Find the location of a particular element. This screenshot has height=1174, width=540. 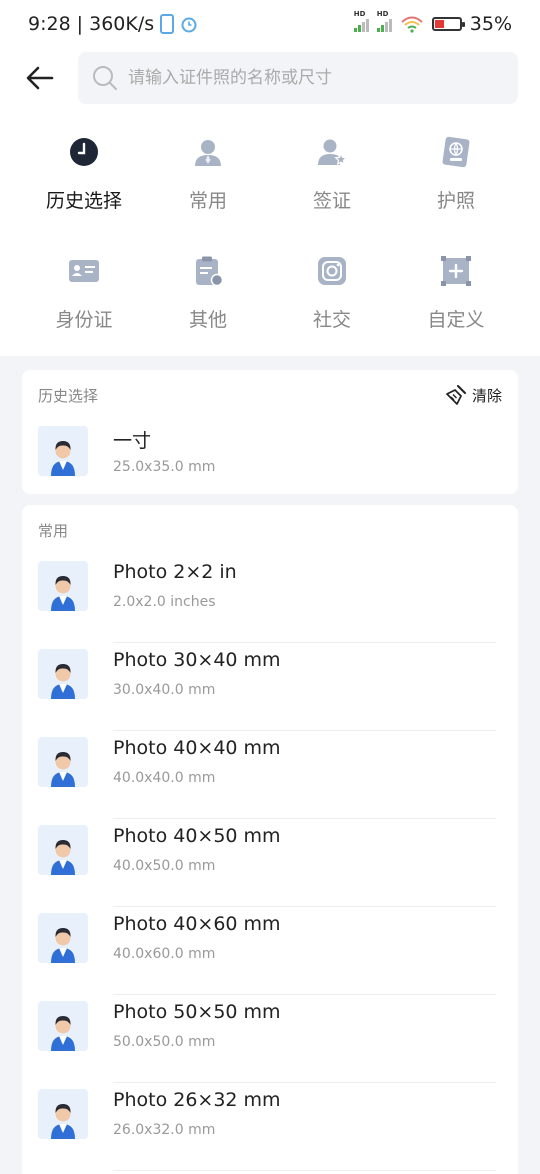

item-size: 50.0x50.0 mm is located at coordinates (164, 1042).